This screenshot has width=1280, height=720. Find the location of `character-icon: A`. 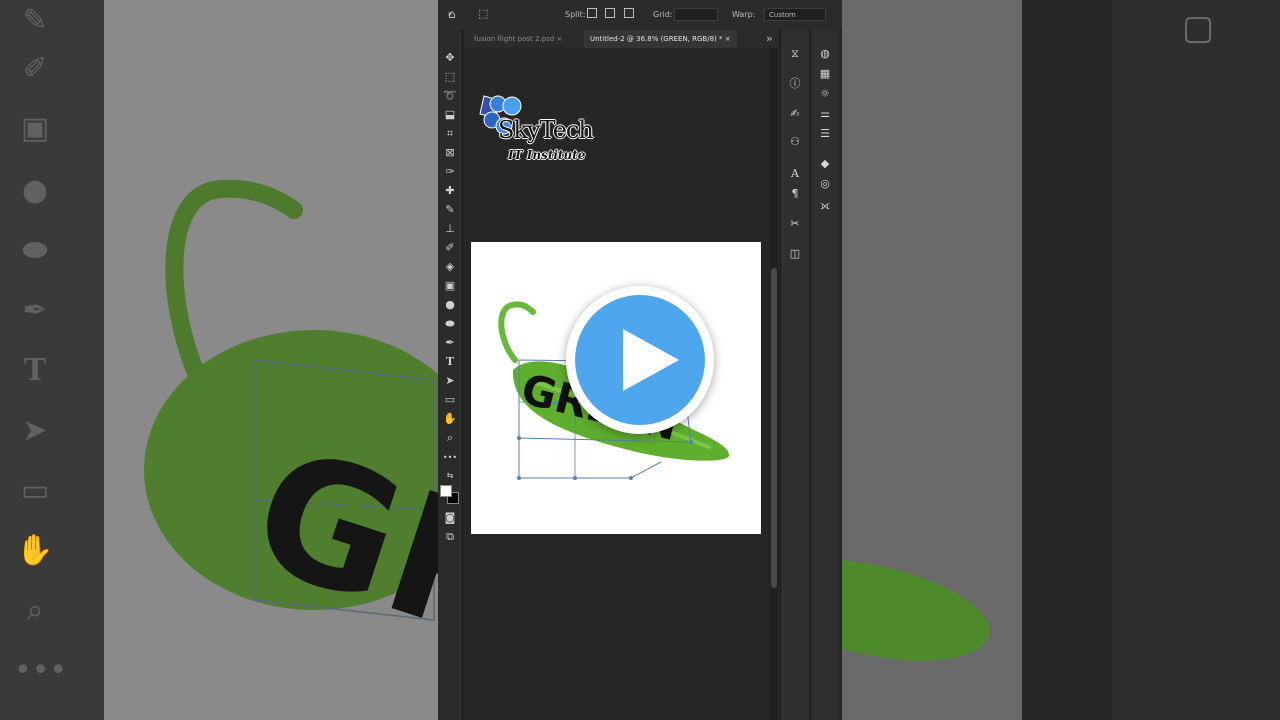

character-icon: A is located at coordinates (795, 174).